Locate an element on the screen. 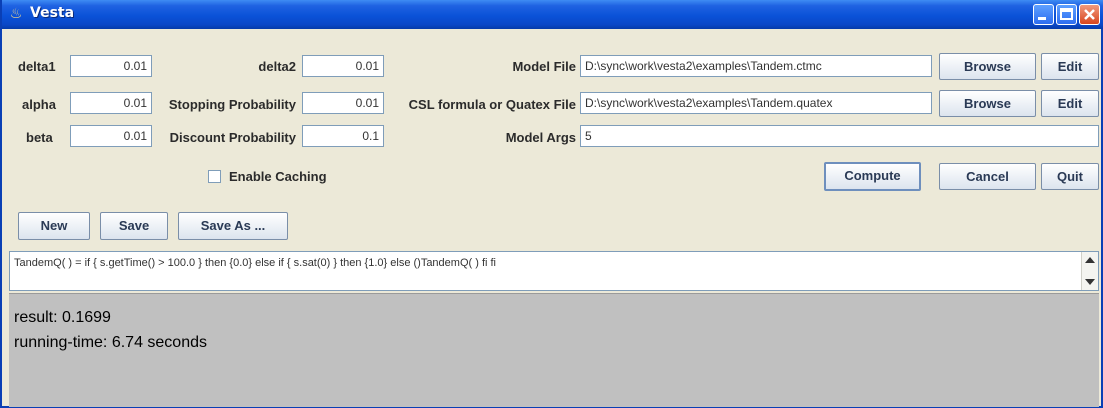  alpha-label: alpha is located at coordinates (39, 104).